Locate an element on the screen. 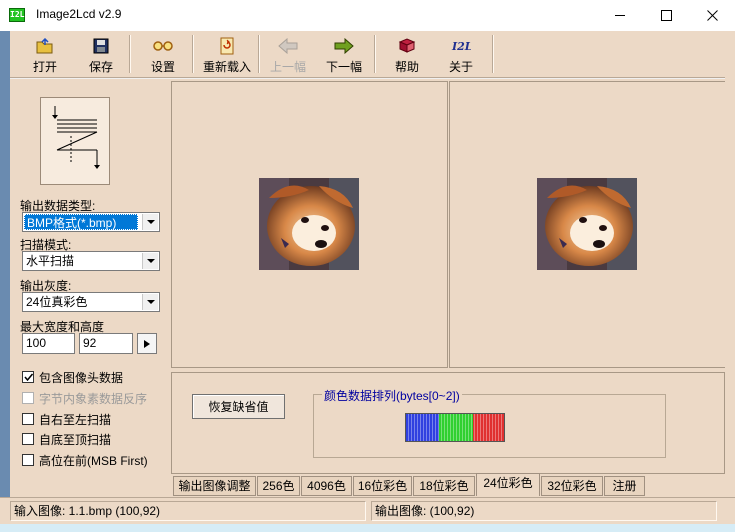  maximize-button is located at coordinates (666, 15).